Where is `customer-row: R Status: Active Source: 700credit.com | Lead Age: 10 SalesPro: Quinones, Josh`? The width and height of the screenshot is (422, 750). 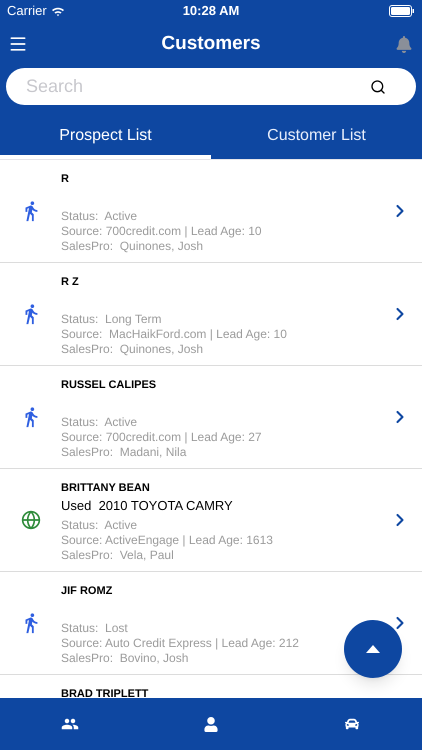
customer-row: R Status: Active Source: 700credit.com | Lead Age: 10 SalesPro: Quinones, Josh is located at coordinates (211, 211).